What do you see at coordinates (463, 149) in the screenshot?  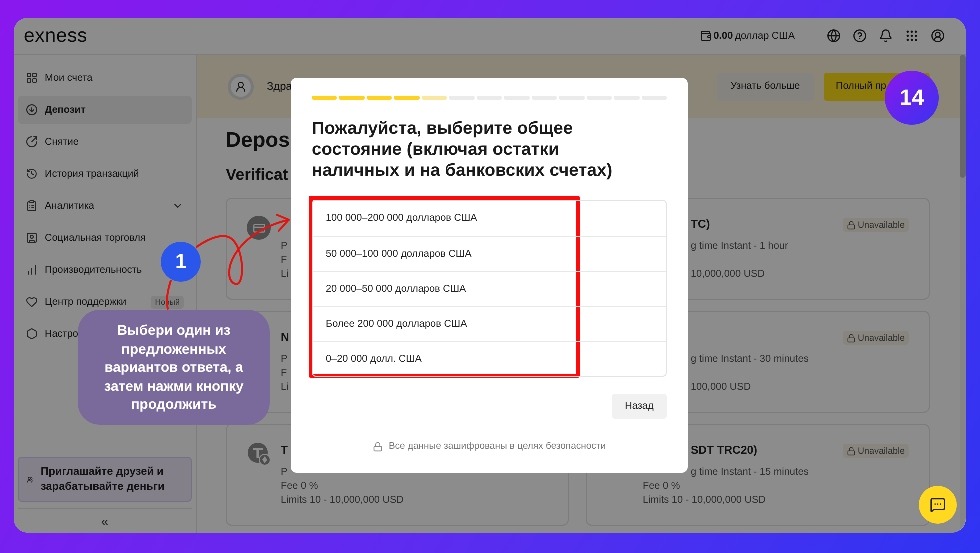 I see `dialog-title: Пожалуйста, выберите общее состояние (включая остатки наличных и на банковских счетах)` at bounding box center [463, 149].